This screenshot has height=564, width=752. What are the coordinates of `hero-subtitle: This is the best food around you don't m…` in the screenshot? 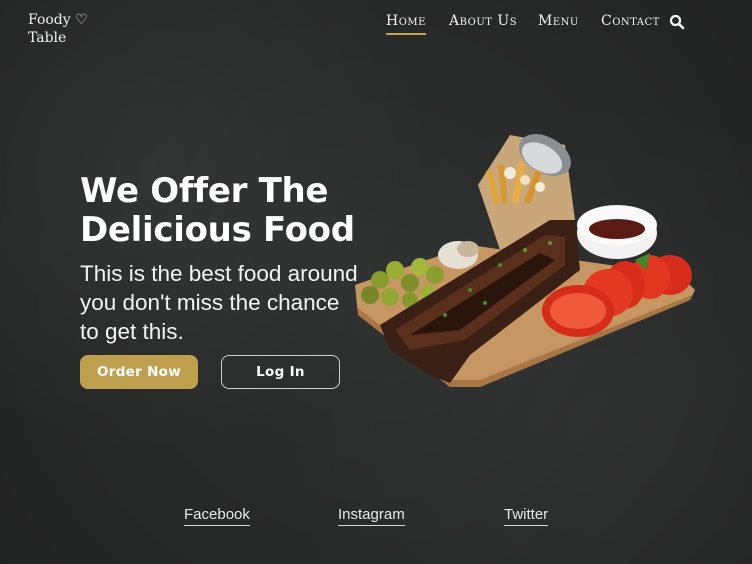 It's located at (219, 302).